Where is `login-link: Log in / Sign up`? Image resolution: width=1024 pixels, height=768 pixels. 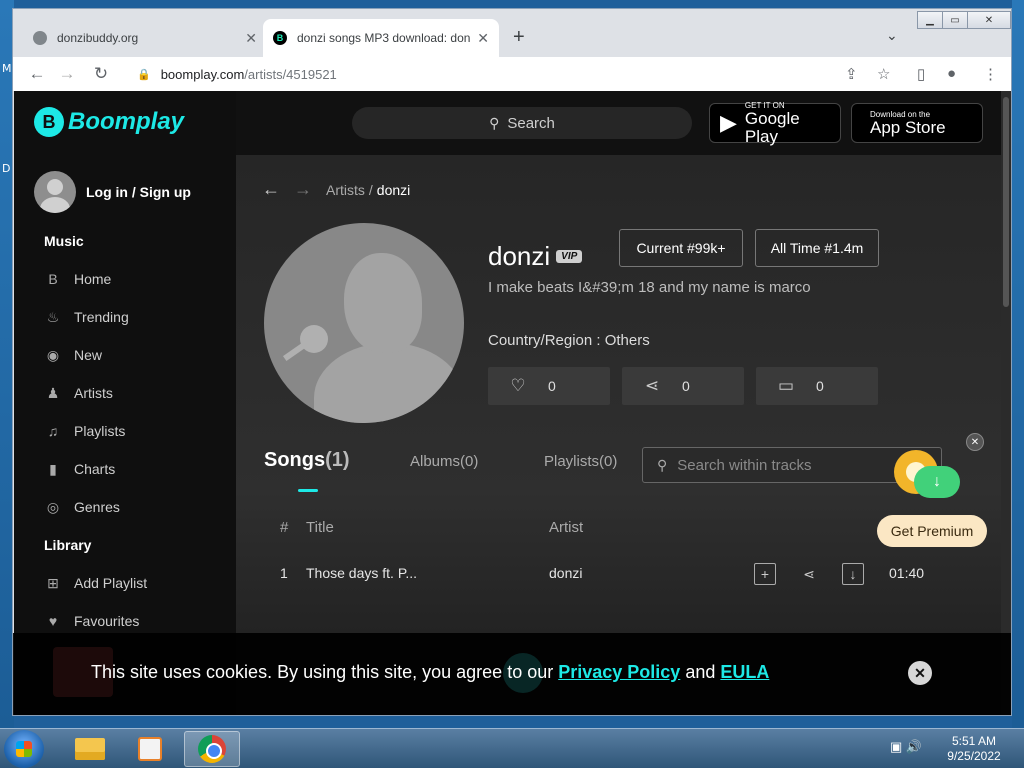 login-link: Log in / Sign up is located at coordinates (138, 192).